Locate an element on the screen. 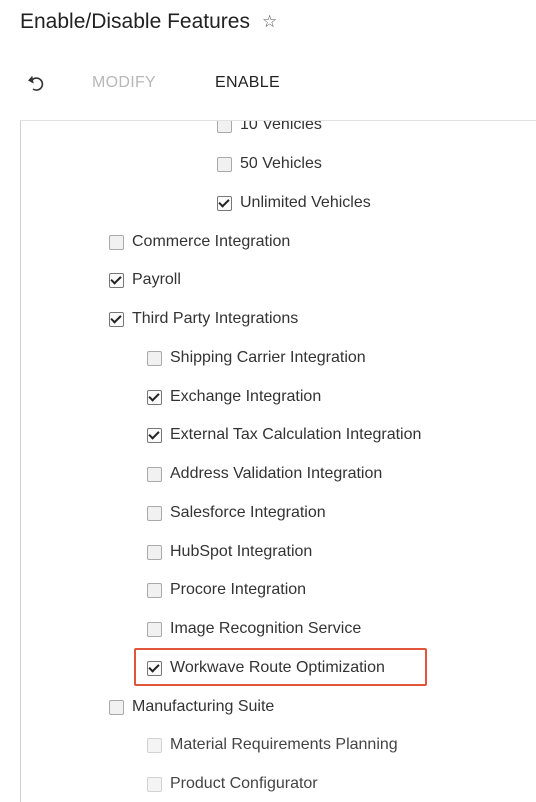 This screenshot has width=536, height=802. page-title-bar: Enable/Disable Features ☆ is located at coordinates (148, 22).